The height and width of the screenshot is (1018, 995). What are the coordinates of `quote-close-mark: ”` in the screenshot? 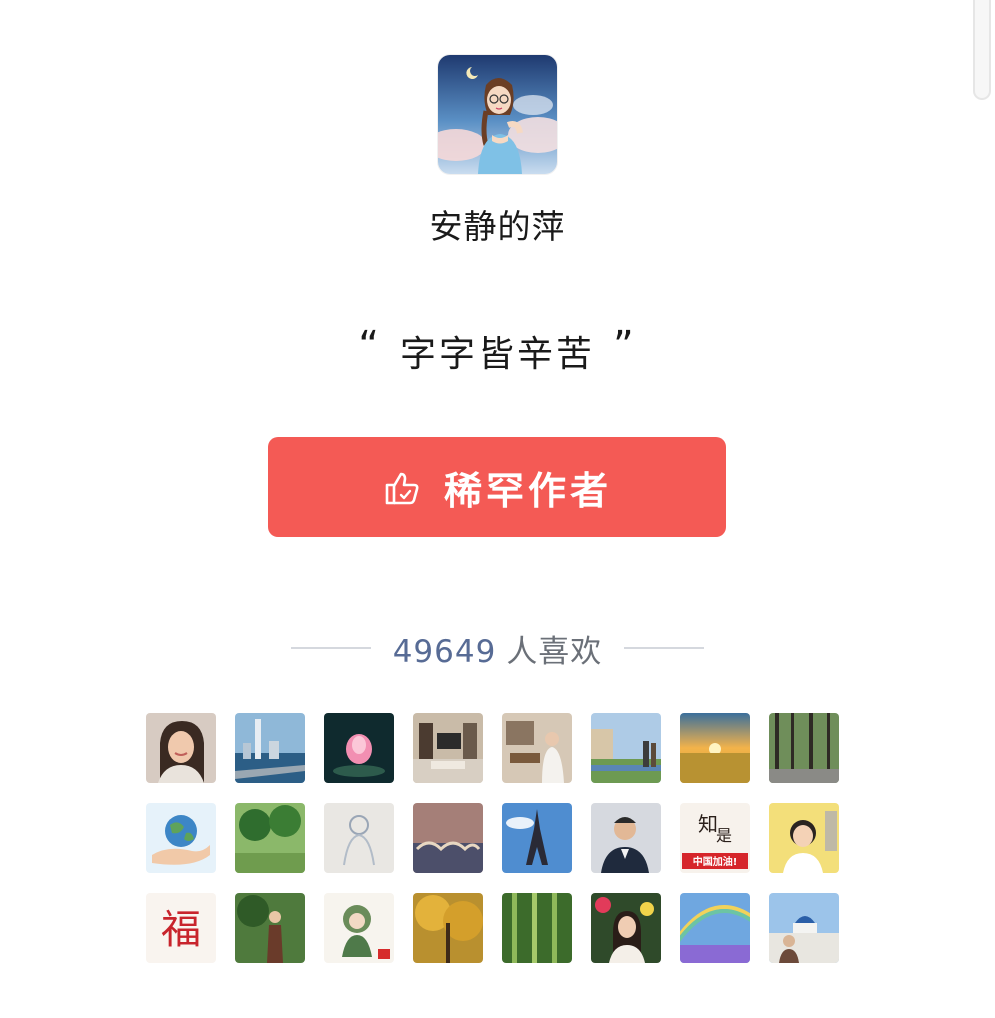 It's located at (625, 346).